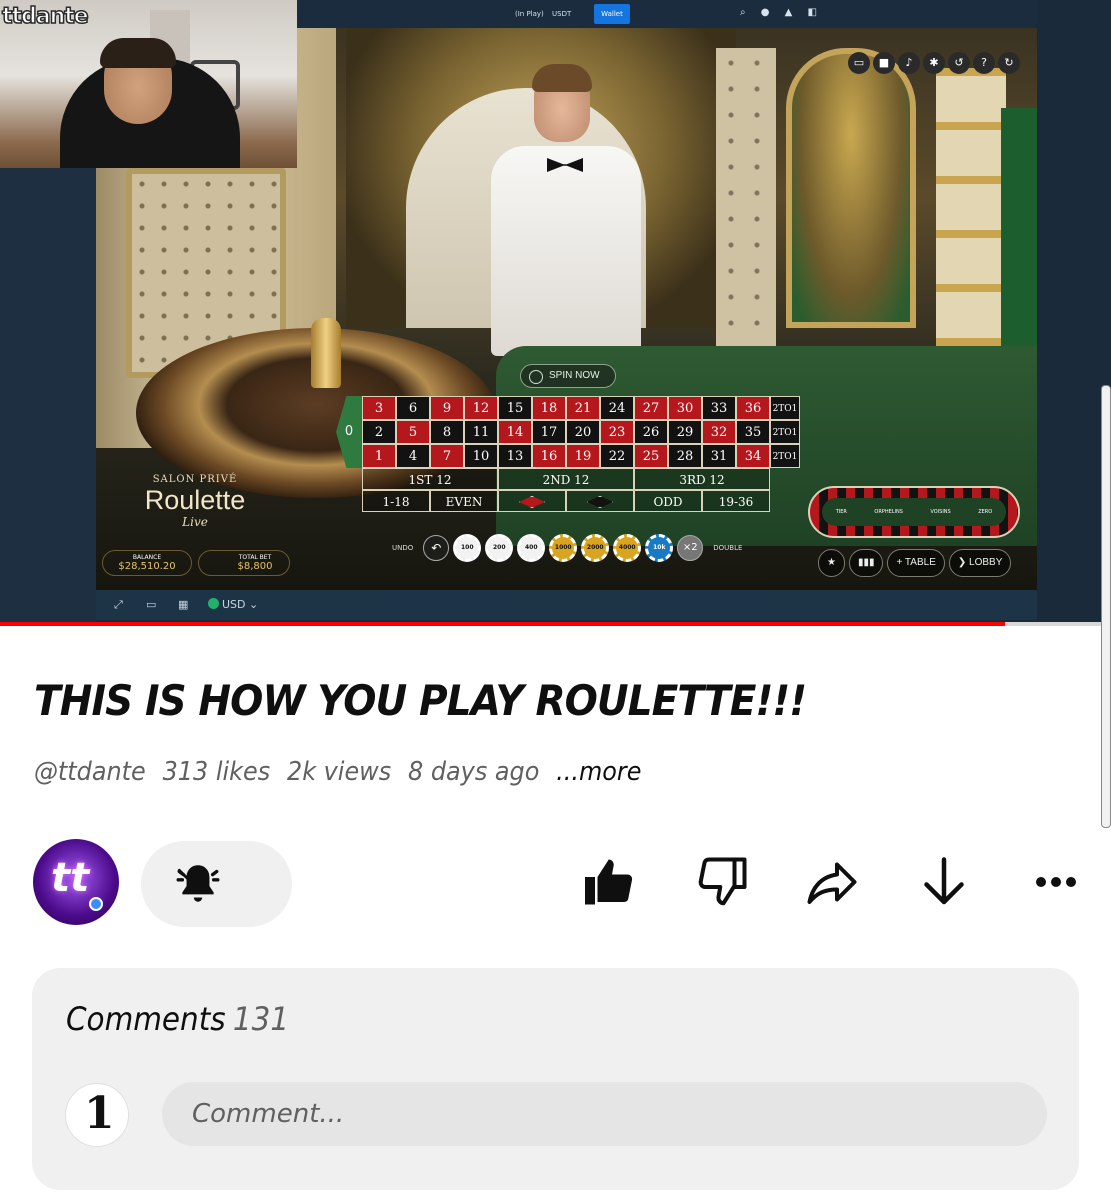 The width and height of the screenshot is (1111, 1200). I want to click on number-cell: 34, so click(753, 456).